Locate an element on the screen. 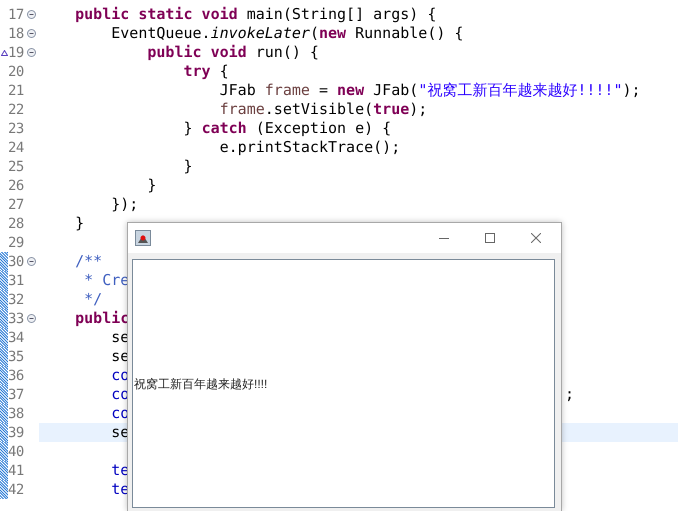 This screenshot has height=511, width=678. line-number: 25 is located at coordinates (16, 167).